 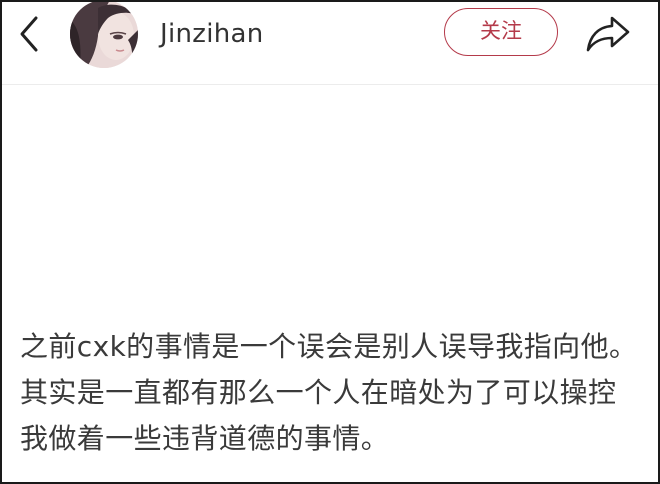 I want to click on share-arrow-icon, so click(x=608, y=34).